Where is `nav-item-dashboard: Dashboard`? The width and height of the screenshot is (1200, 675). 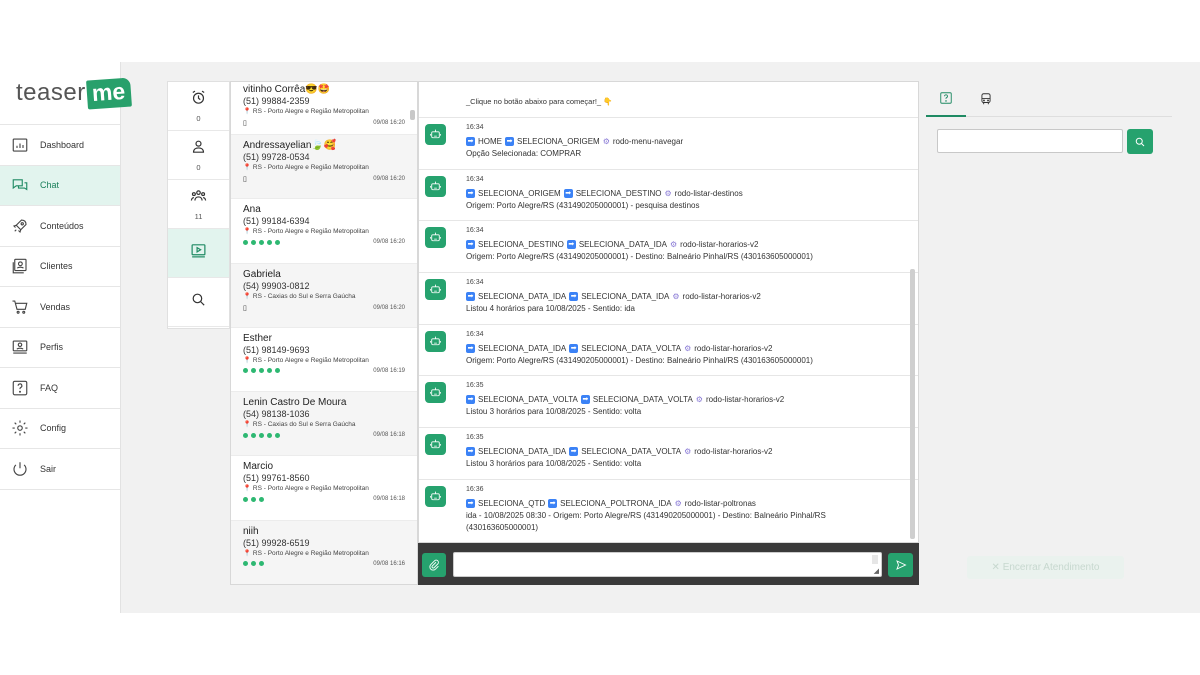
nav-item-dashboard: Dashboard is located at coordinates (60, 145).